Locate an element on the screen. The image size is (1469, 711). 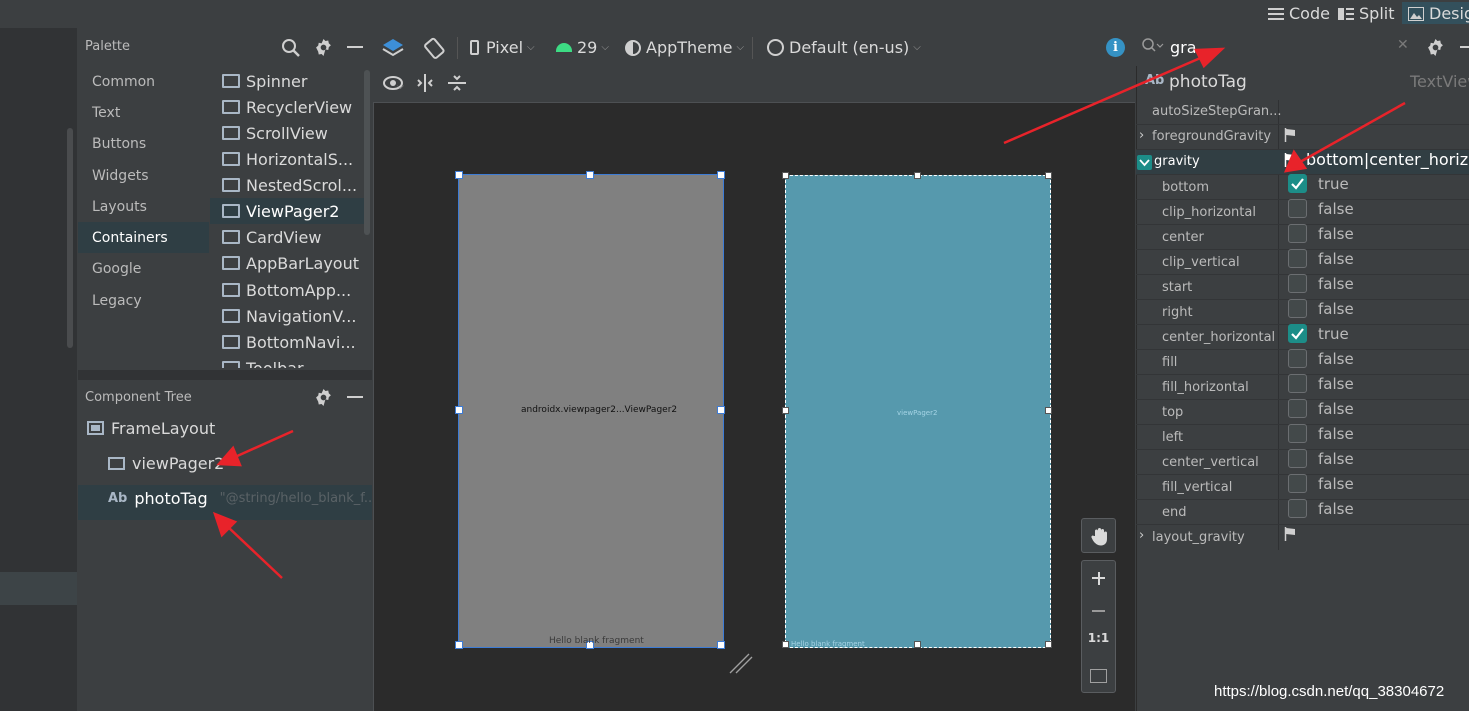
rotate-device-icon is located at coordinates (434, 50).